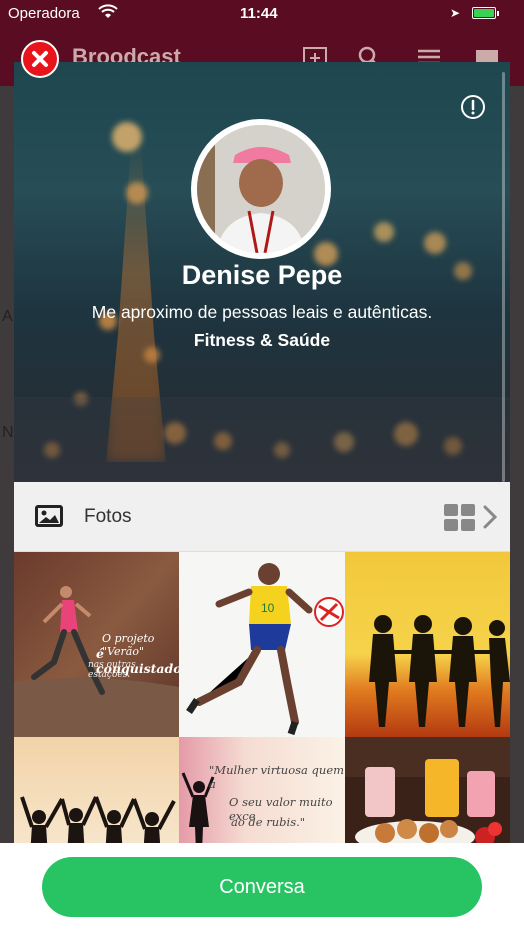 This screenshot has height=932, width=524. Describe the element at coordinates (427, 644) in the screenshot. I see `photo-thumbnail` at that location.